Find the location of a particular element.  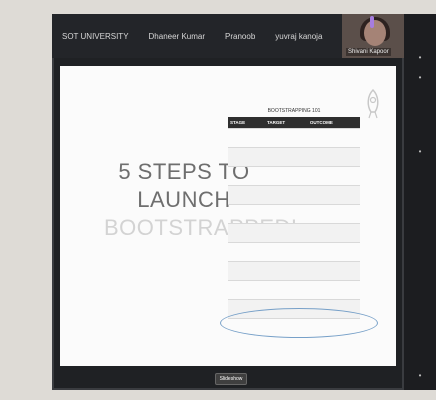

participant-tile: Pranoob is located at coordinates (240, 36).